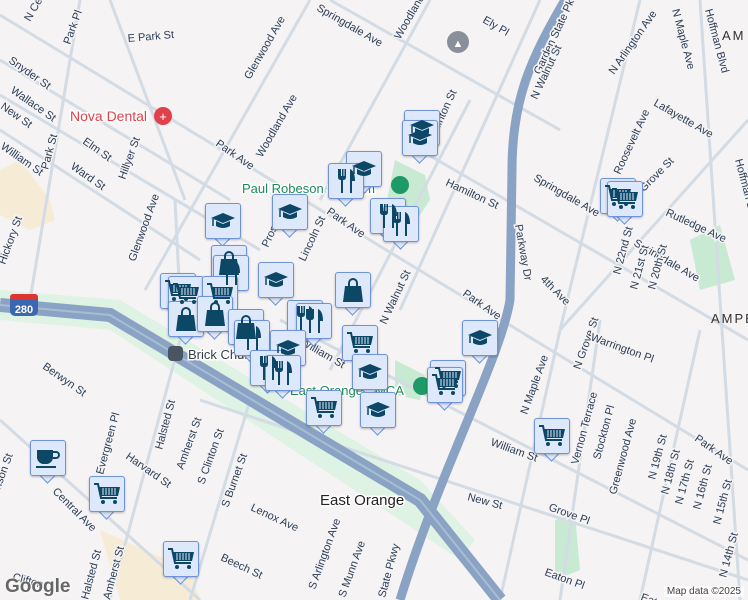 The width and height of the screenshot is (748, 600). Describe the element at coordinates (235, 480) in the screenshot. I see `street-label: S Burnet St` at that location.